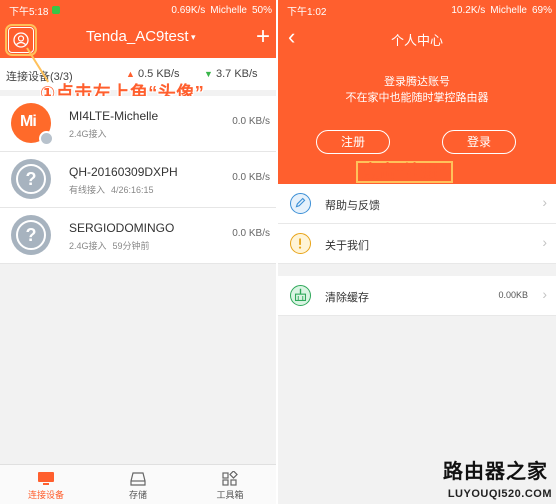  I want to click on watermark-url: LUYOUQI520.COM, so click(499, 494).